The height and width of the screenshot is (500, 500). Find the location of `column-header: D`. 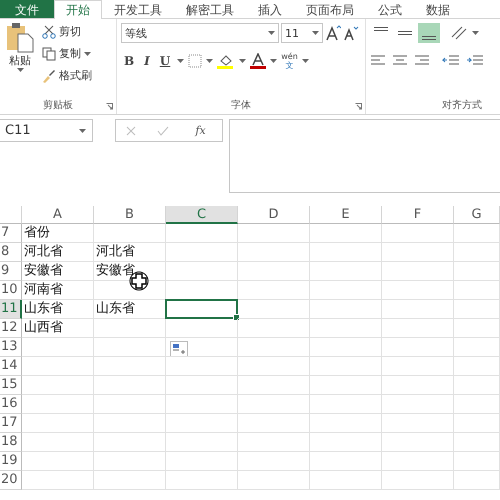

column-header: D is located at coordinates (274, 215).